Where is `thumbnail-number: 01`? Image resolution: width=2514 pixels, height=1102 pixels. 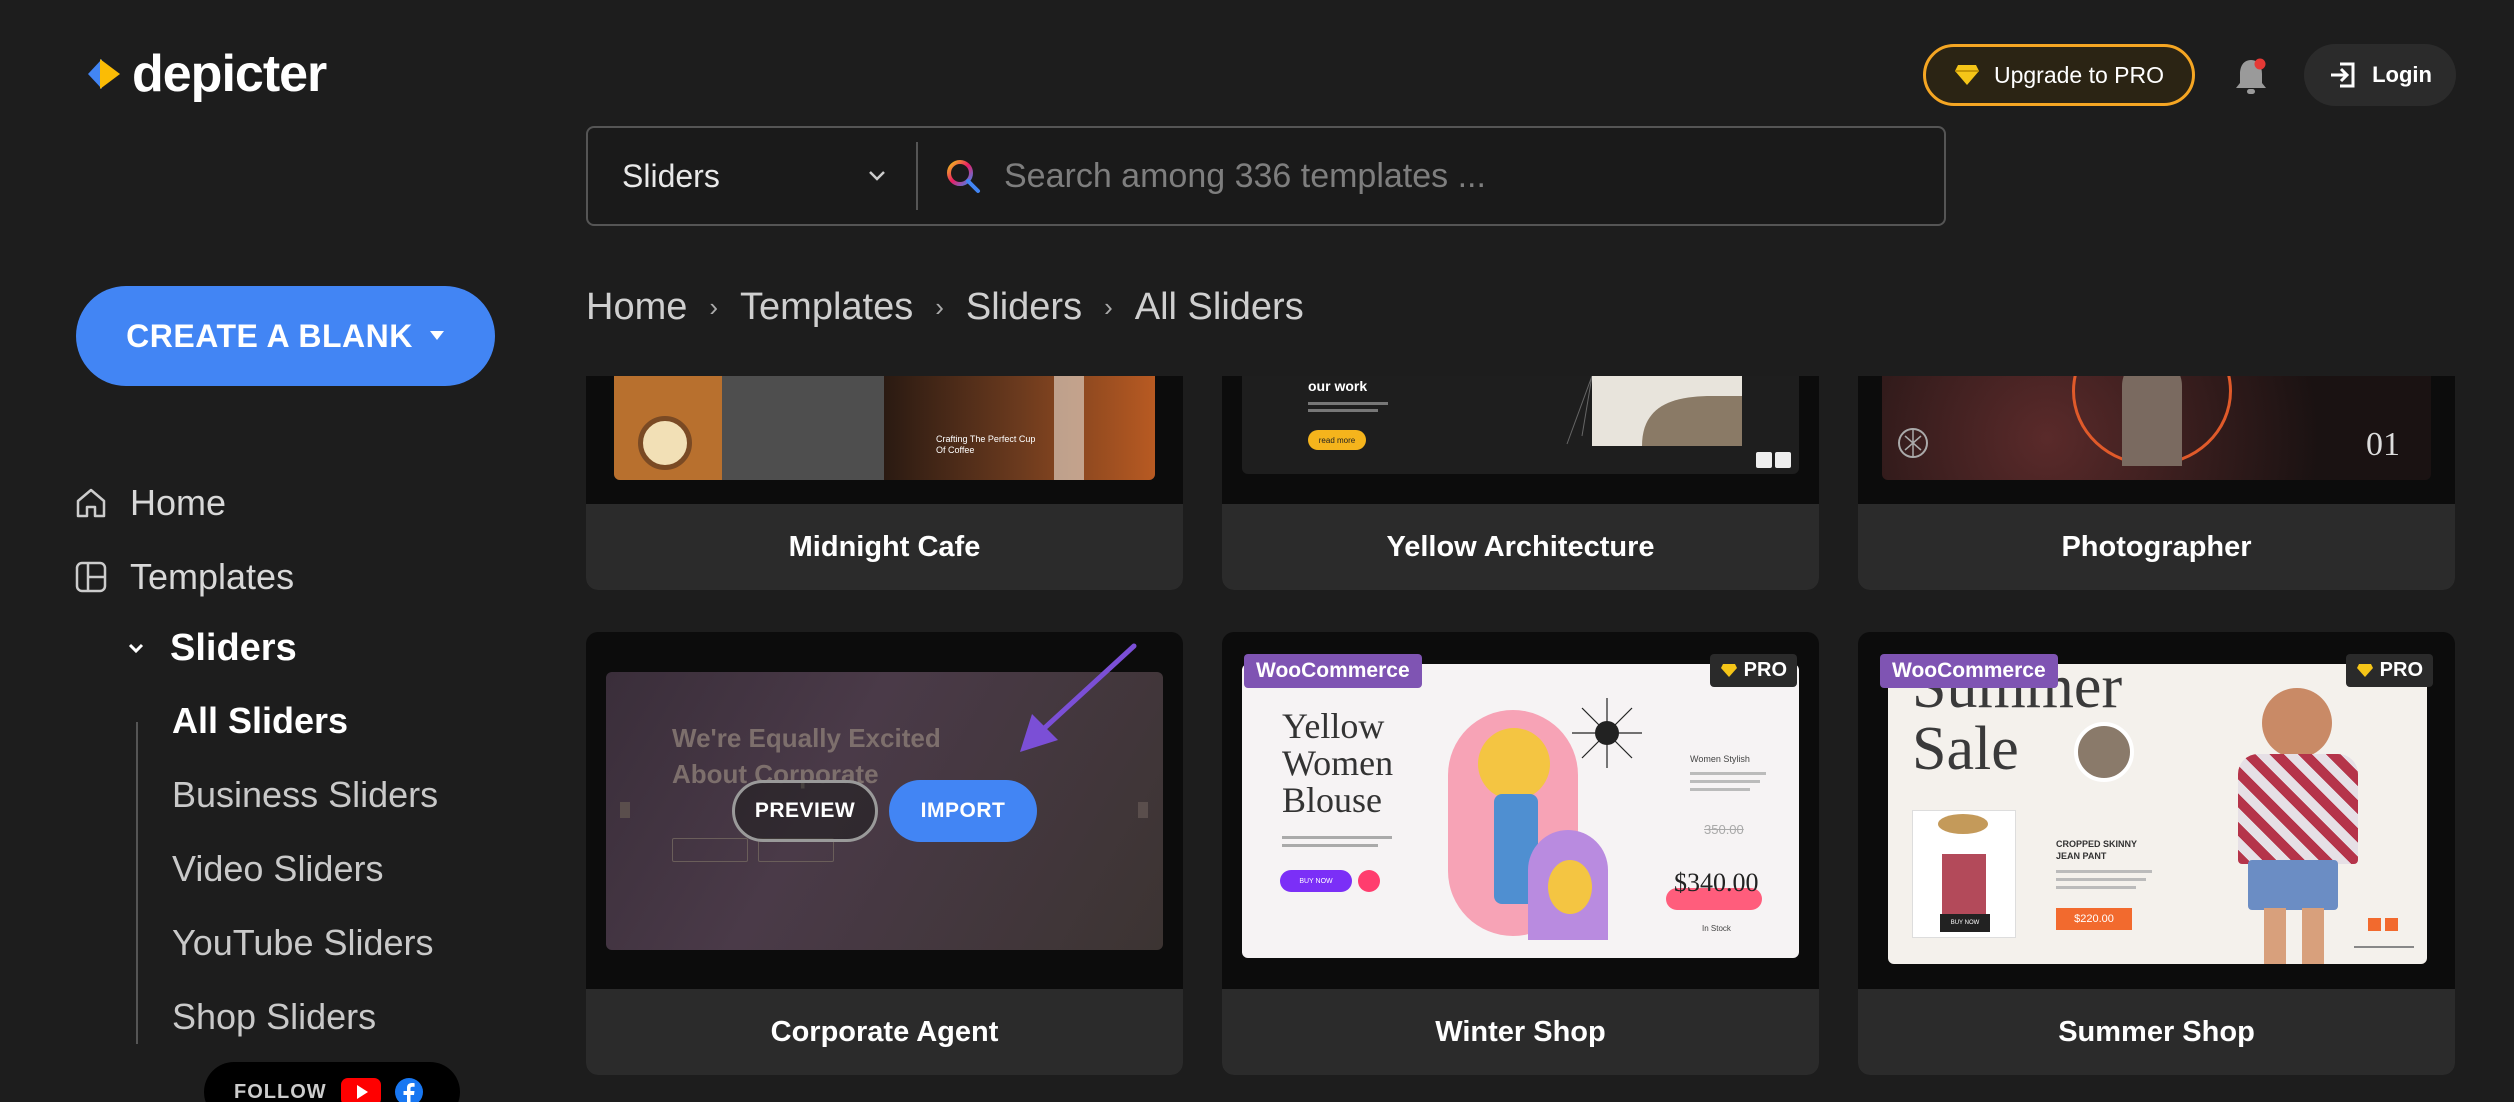
thumbnail-number: 01 is located at coordinates (2383, 444).